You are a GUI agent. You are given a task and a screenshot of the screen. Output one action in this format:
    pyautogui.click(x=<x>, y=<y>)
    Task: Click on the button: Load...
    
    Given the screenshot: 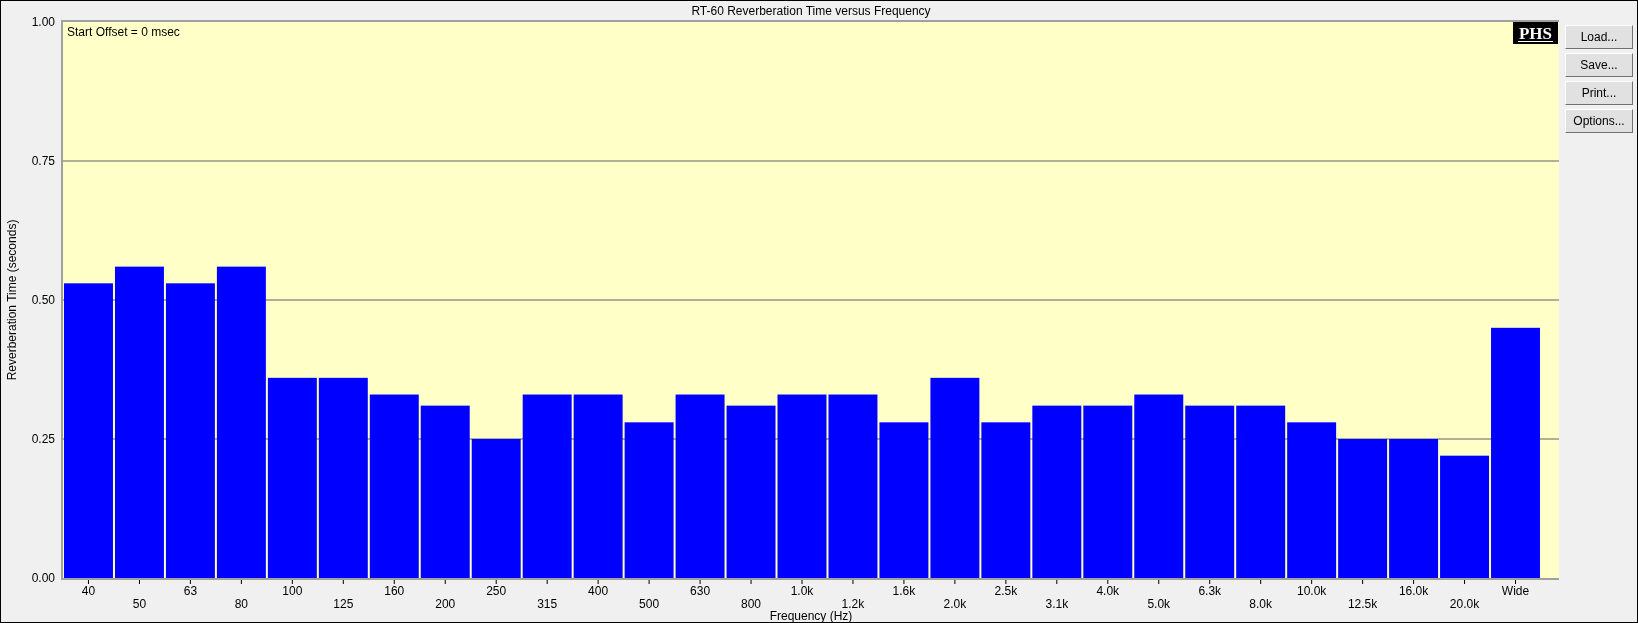 What is the action you would take?
    pyautogui.click(x=1599, y=37)
    